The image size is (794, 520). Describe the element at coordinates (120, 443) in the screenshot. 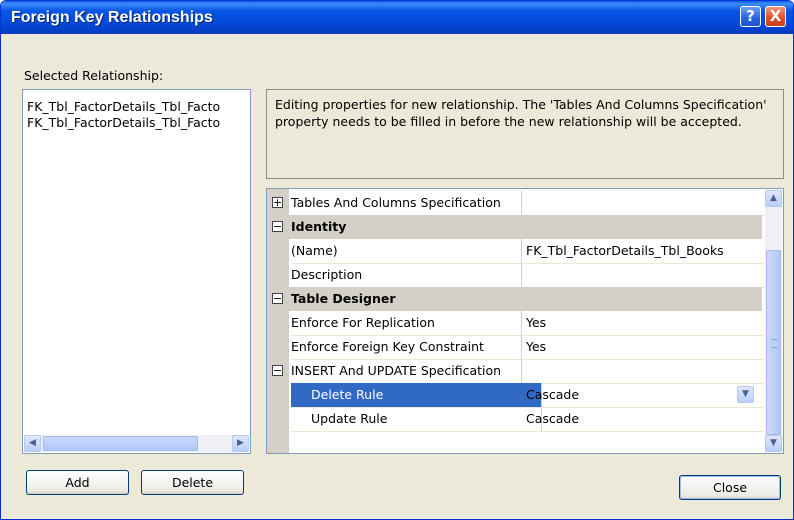

I see `horizontal-scroll-thumb` at that location.